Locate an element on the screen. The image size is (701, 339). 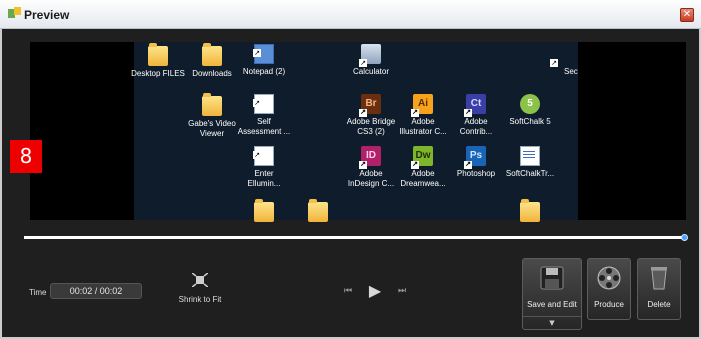
softchalk-doc-icon is located at coordinates (530, 156).